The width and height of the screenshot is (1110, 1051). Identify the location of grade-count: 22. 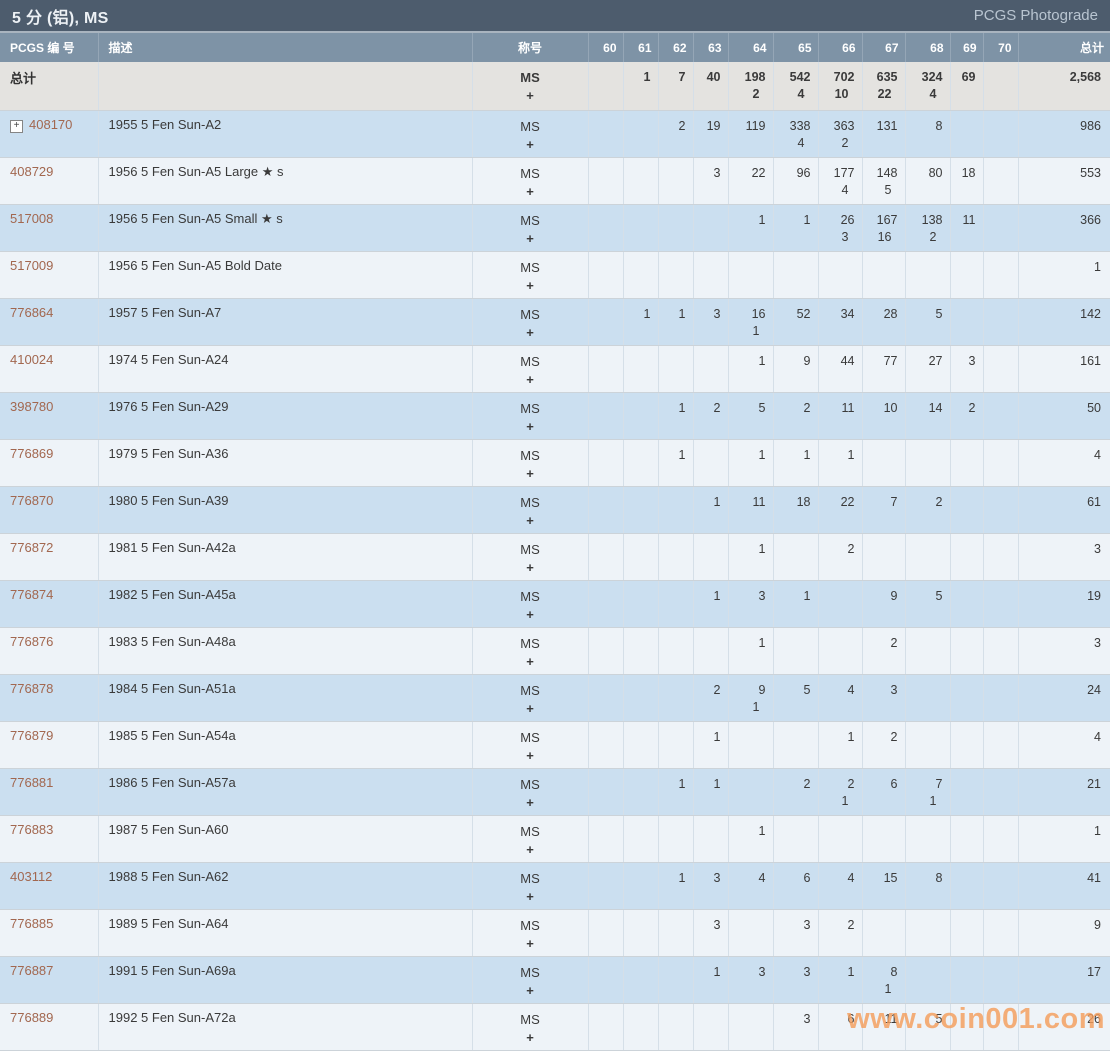
(847, 501).